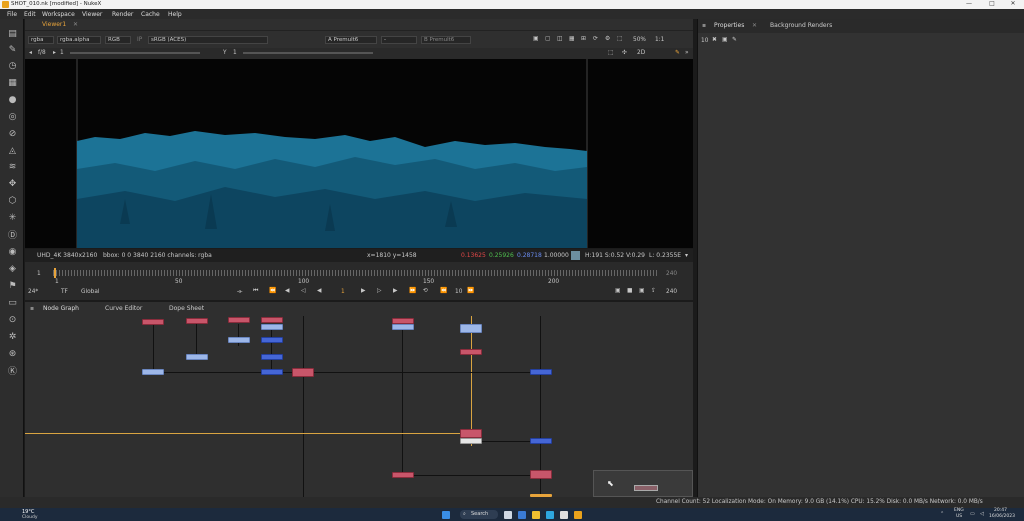 Image resolution: width=1024 pixels, height=521 pixels. I want to click on folder-icon, so click(536, 515).